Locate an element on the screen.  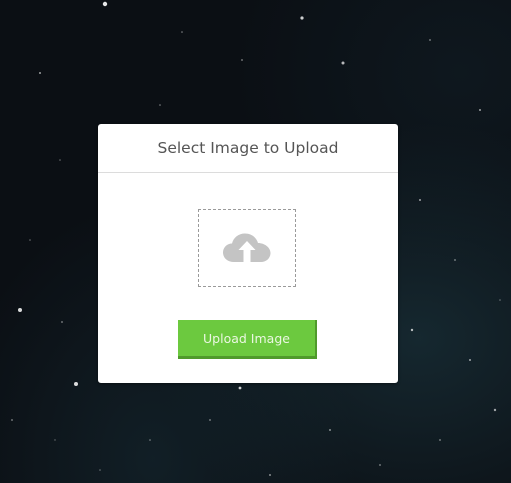
image-dropzone is located at coordinates (247, 248).